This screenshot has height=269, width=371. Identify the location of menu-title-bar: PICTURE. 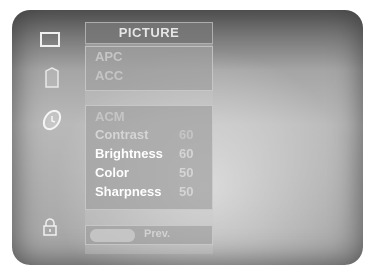
(149, 33).